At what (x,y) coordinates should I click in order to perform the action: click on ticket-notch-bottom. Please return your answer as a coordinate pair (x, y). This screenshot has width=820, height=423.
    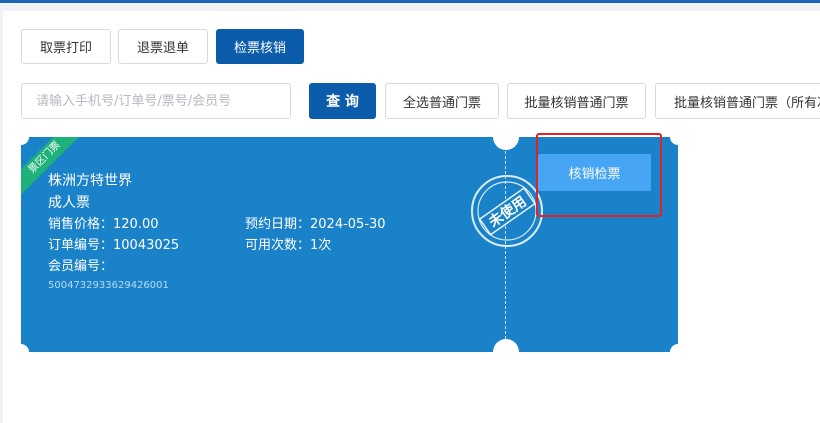
    Looking at the image, I should click on (506, 352).